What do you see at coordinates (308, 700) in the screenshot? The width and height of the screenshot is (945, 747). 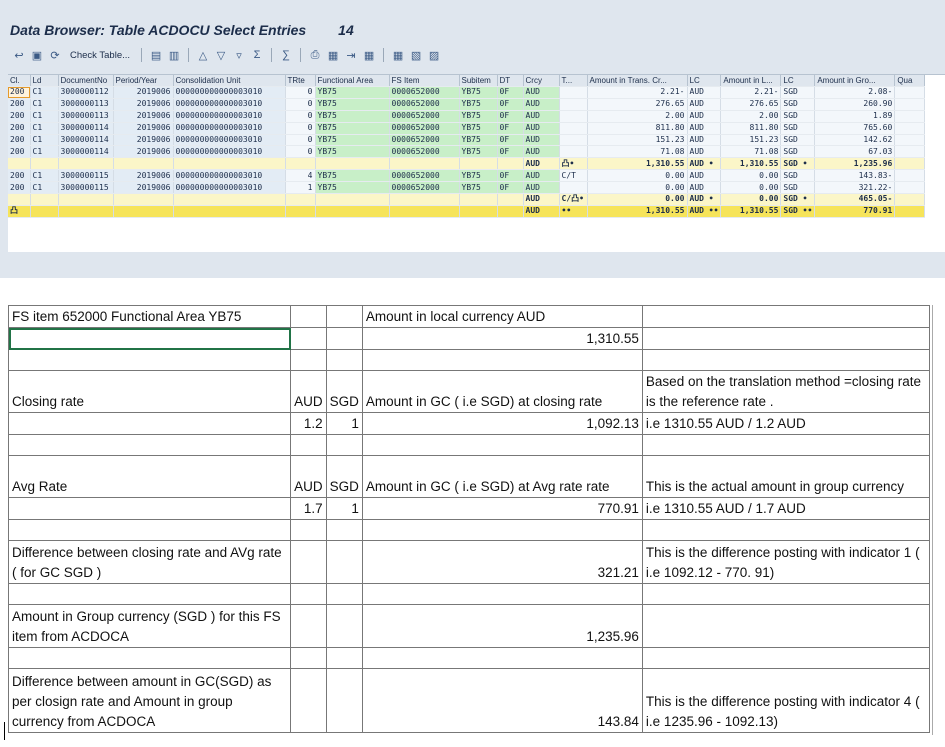 I see `cell-b14` at bounding box center [308, 700].